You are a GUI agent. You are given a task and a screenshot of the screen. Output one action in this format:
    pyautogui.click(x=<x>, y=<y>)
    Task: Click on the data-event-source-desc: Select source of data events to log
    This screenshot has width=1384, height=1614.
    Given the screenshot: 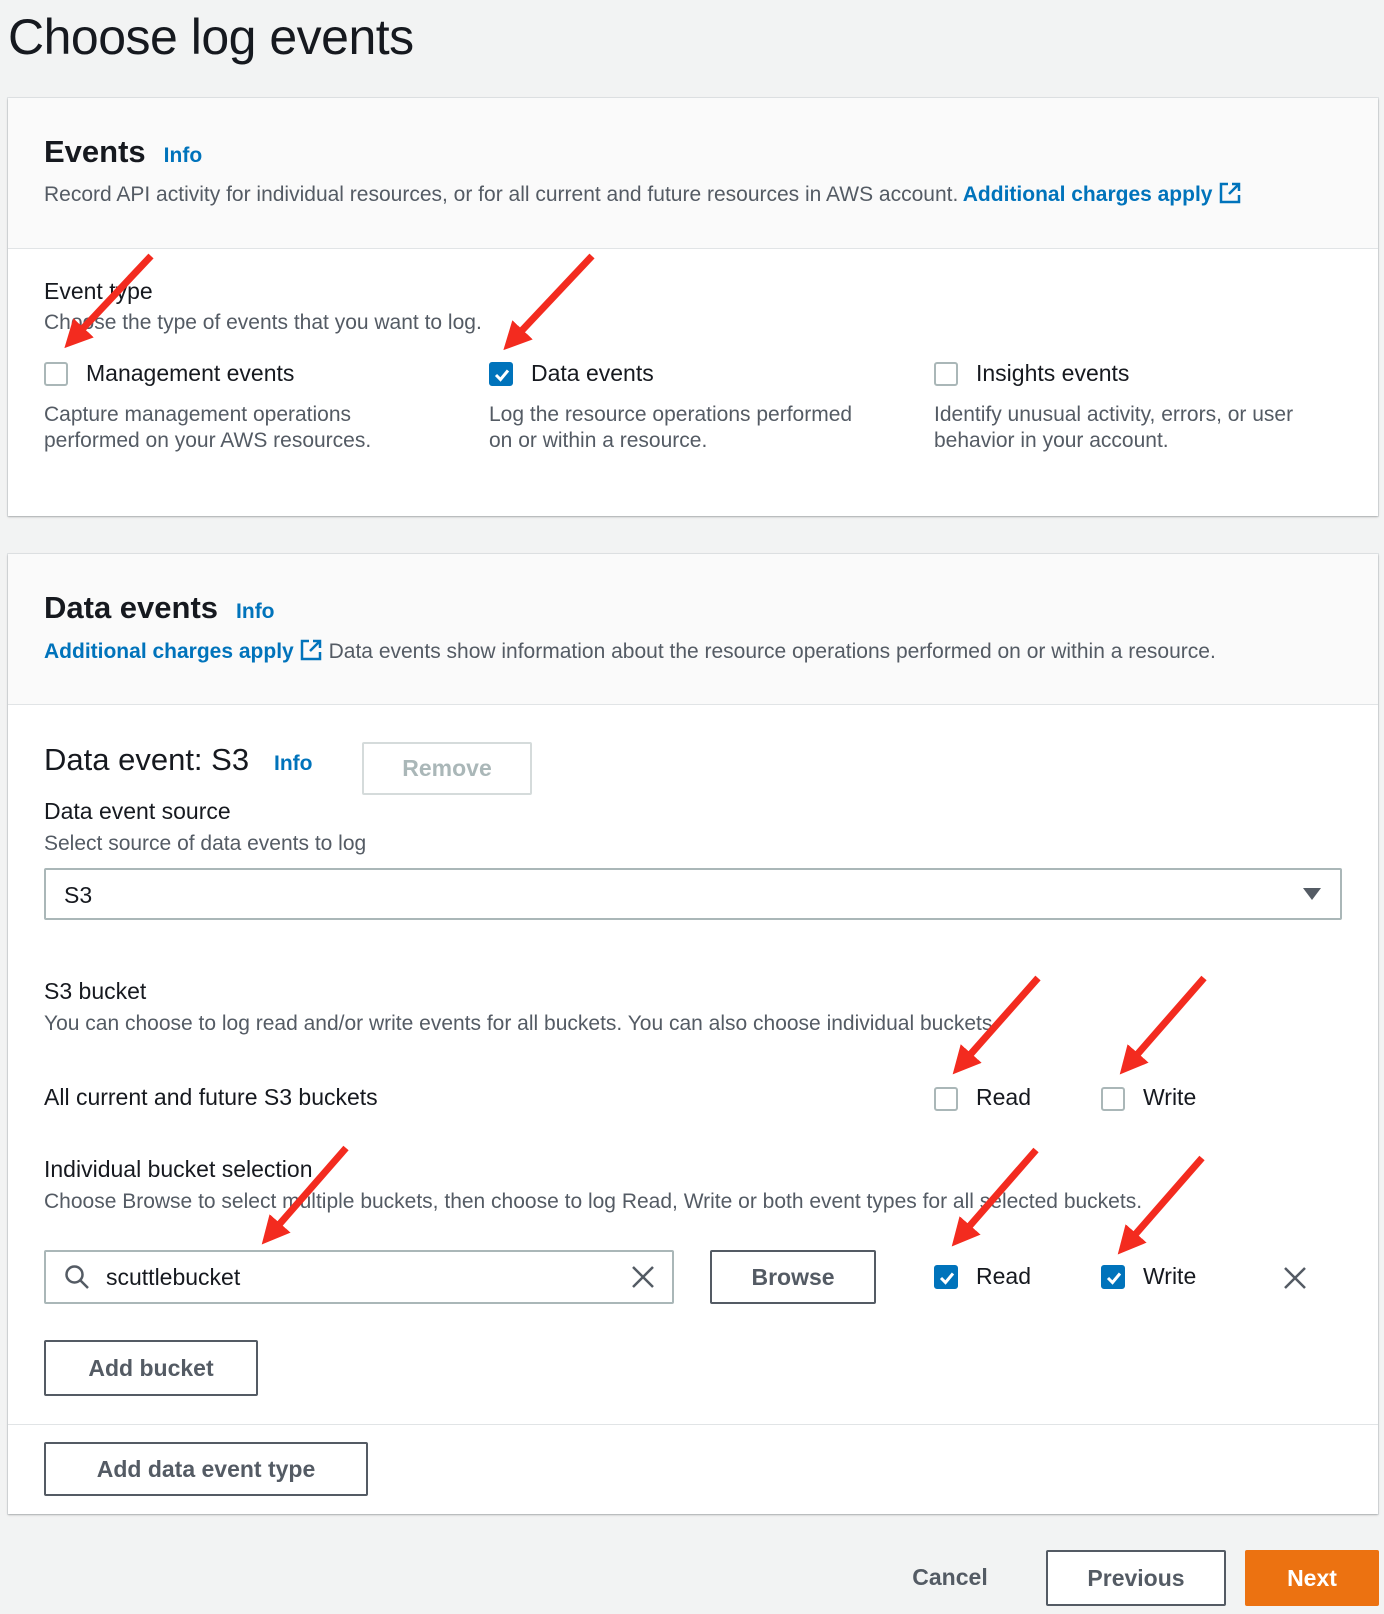 What is the action you would take?
    pyautogui.click(x=205, y=843)
    